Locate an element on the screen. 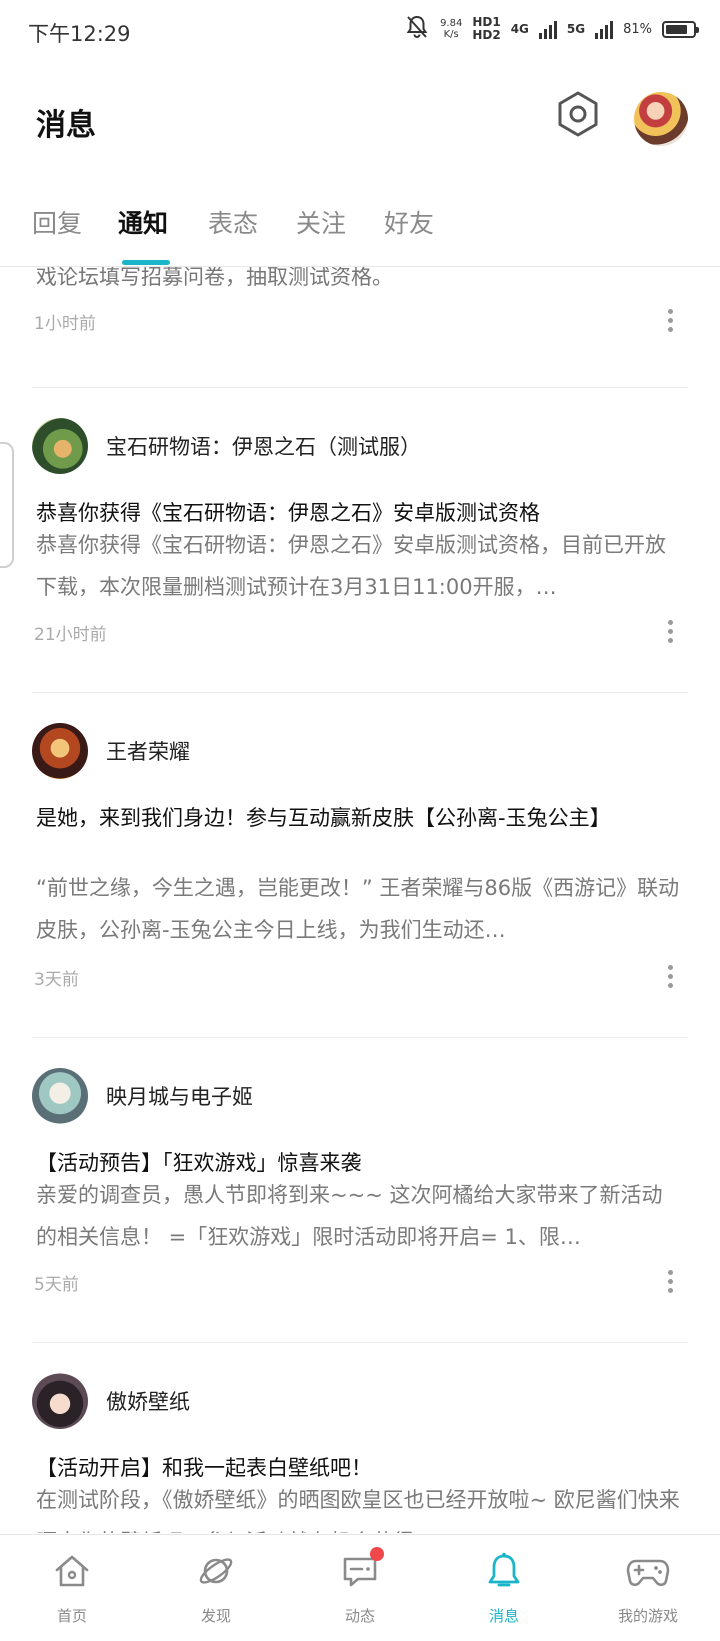  page-title: 消息 is located at coordinates (66, 125).